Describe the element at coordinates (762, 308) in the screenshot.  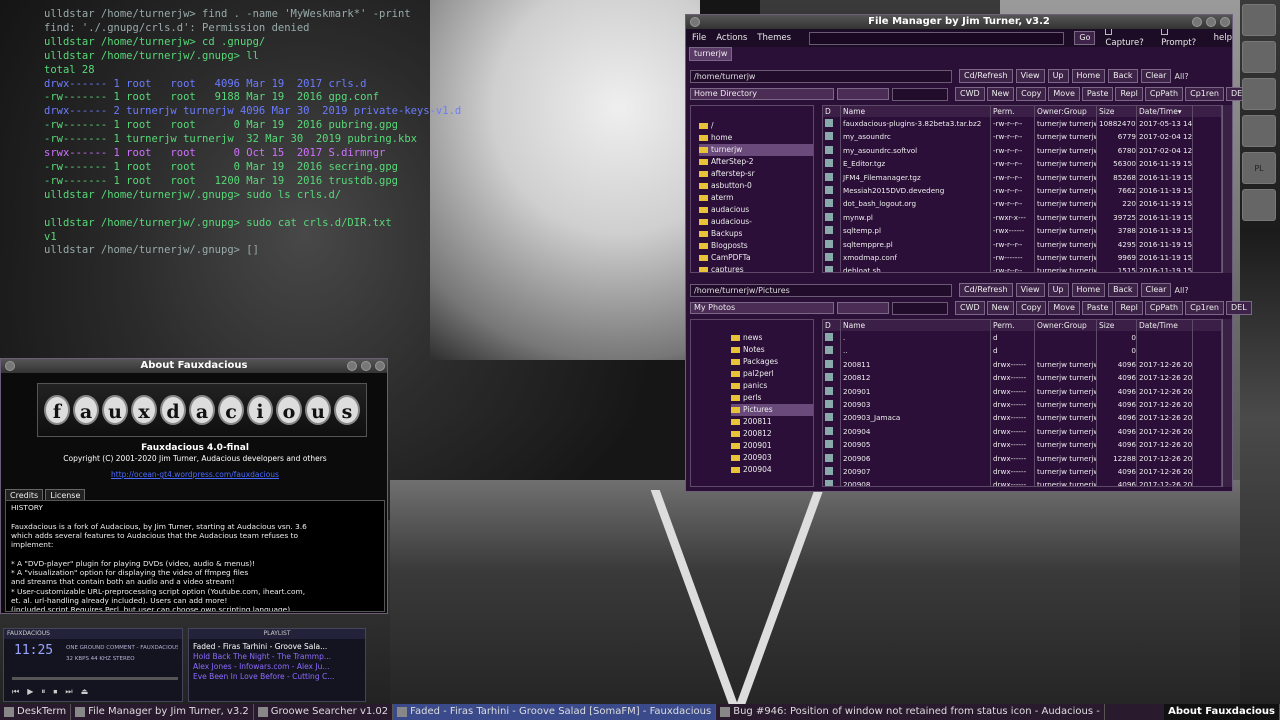
I see `bottom-location-combo: My Photos` at that location.